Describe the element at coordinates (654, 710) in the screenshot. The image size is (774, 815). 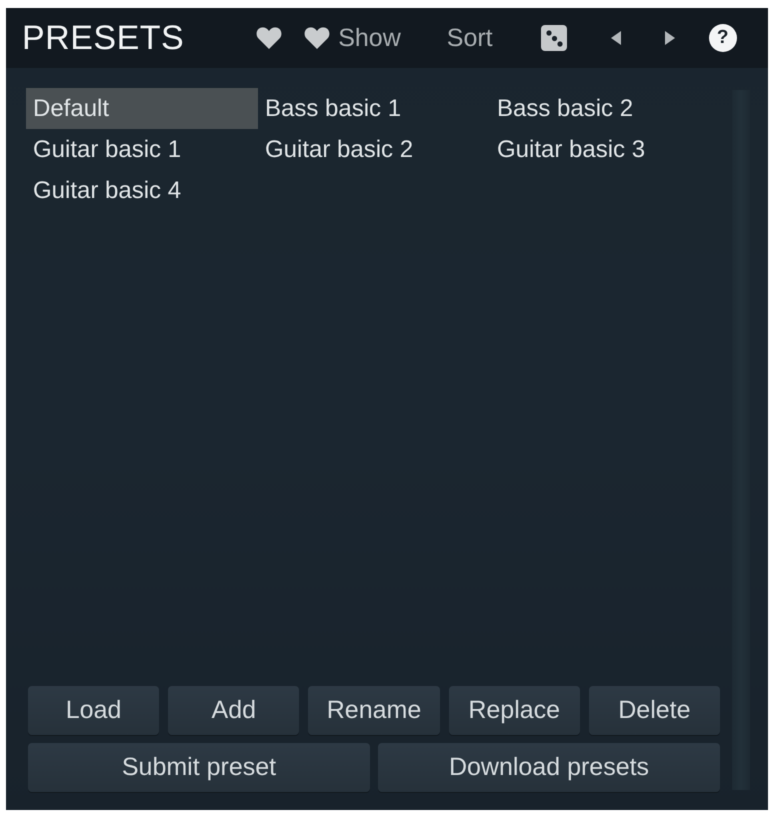
I see `preset-action-button: Delete` at that location.